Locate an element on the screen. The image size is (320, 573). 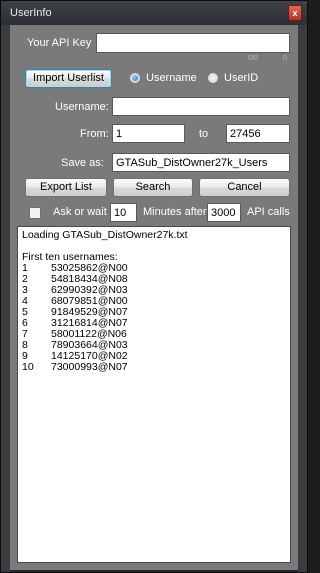
api-calls-input: 3000 is located at coordinates (224, 212).